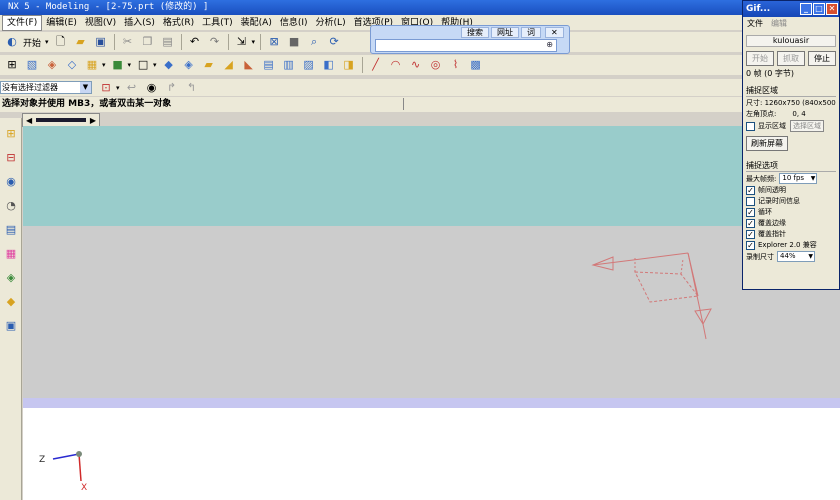  What do you see at coordinates (822, 58) in the screenshot?
I see `stop-button: 停止` at bounding box center [822, 58].